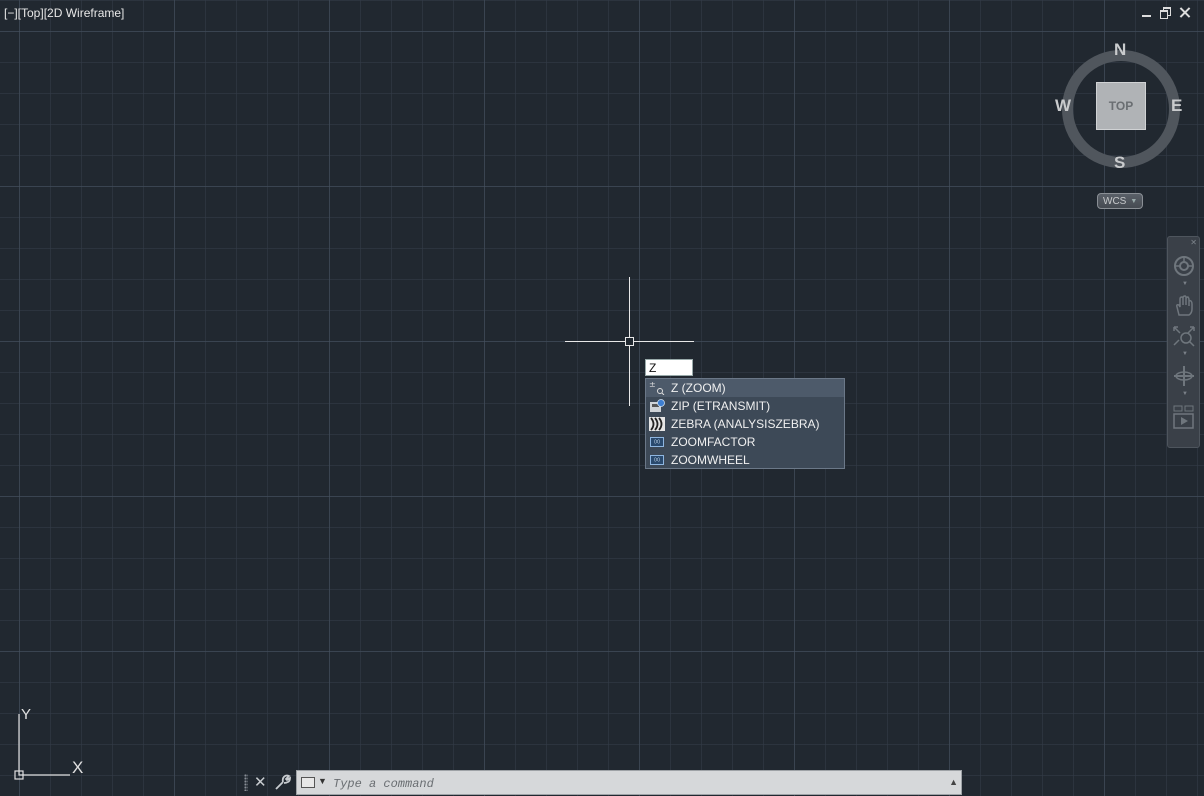 The width and height of the screenshot is (1204, 796). Describe the element at coordinates (1184, 336) in the screenshot. I see `zoom-extents-icon` at that location.